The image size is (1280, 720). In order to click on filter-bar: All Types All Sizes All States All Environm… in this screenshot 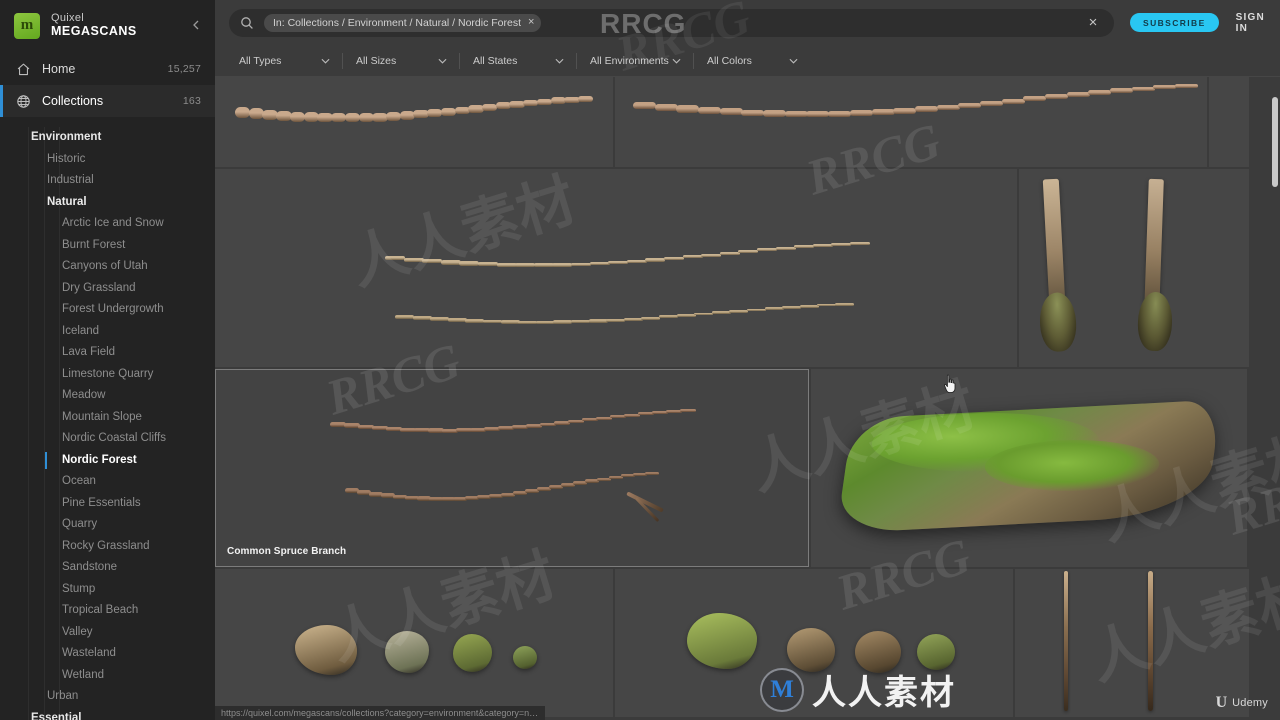, I will do `click(747, 61)`.